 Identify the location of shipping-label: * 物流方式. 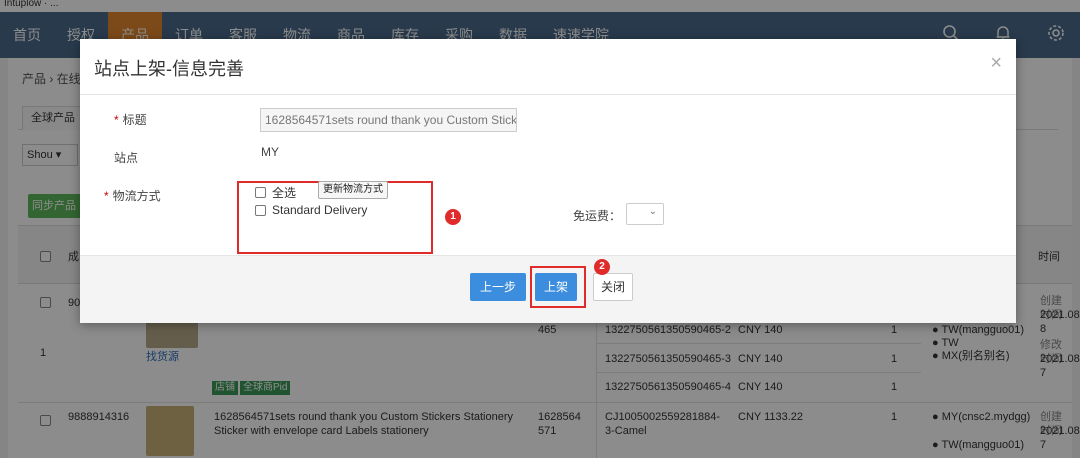
(132, 195).